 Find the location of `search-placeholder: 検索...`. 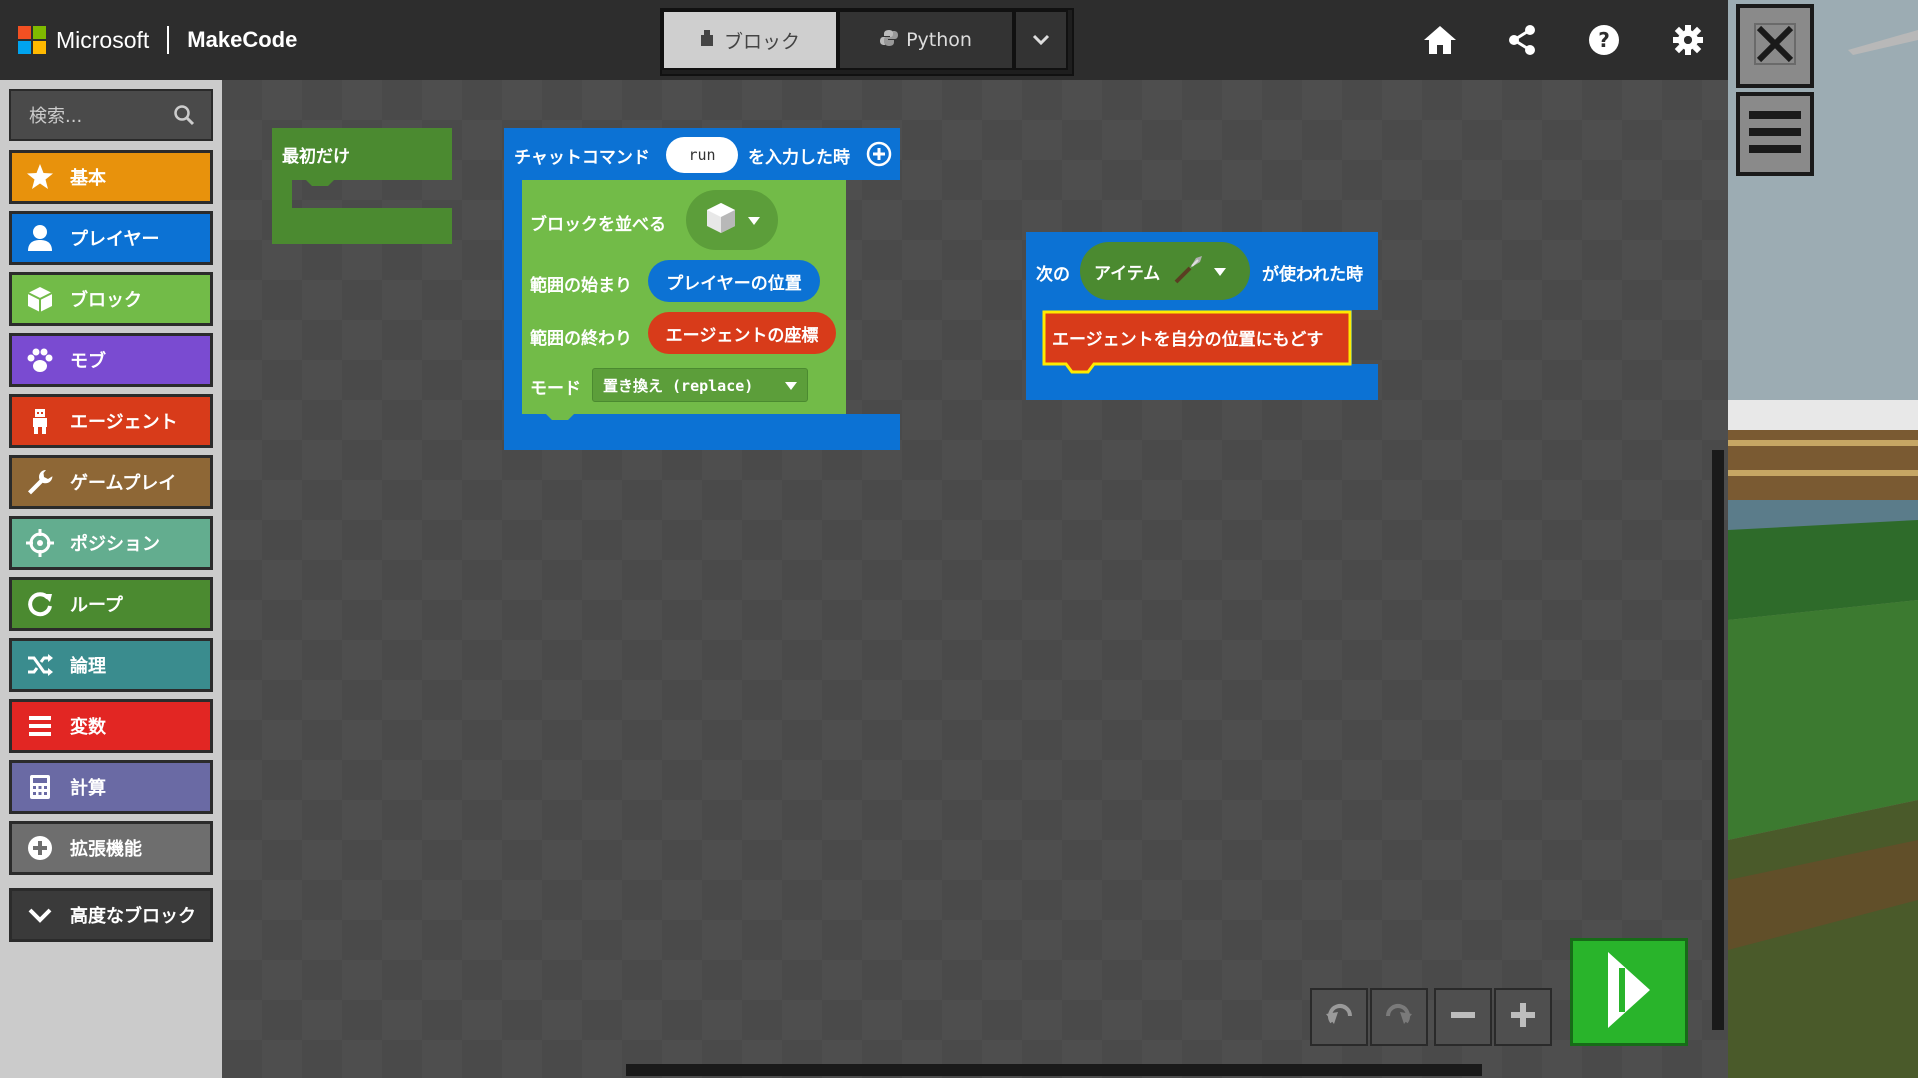

search-placeholder: 検索... is located at coordinates (56, 116).